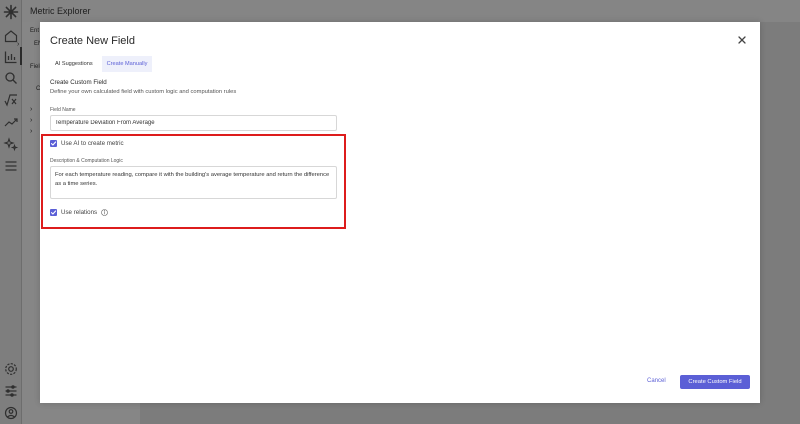 This screenshot has height=424, width=800. I want to click on close-icon, so click(742, 40).